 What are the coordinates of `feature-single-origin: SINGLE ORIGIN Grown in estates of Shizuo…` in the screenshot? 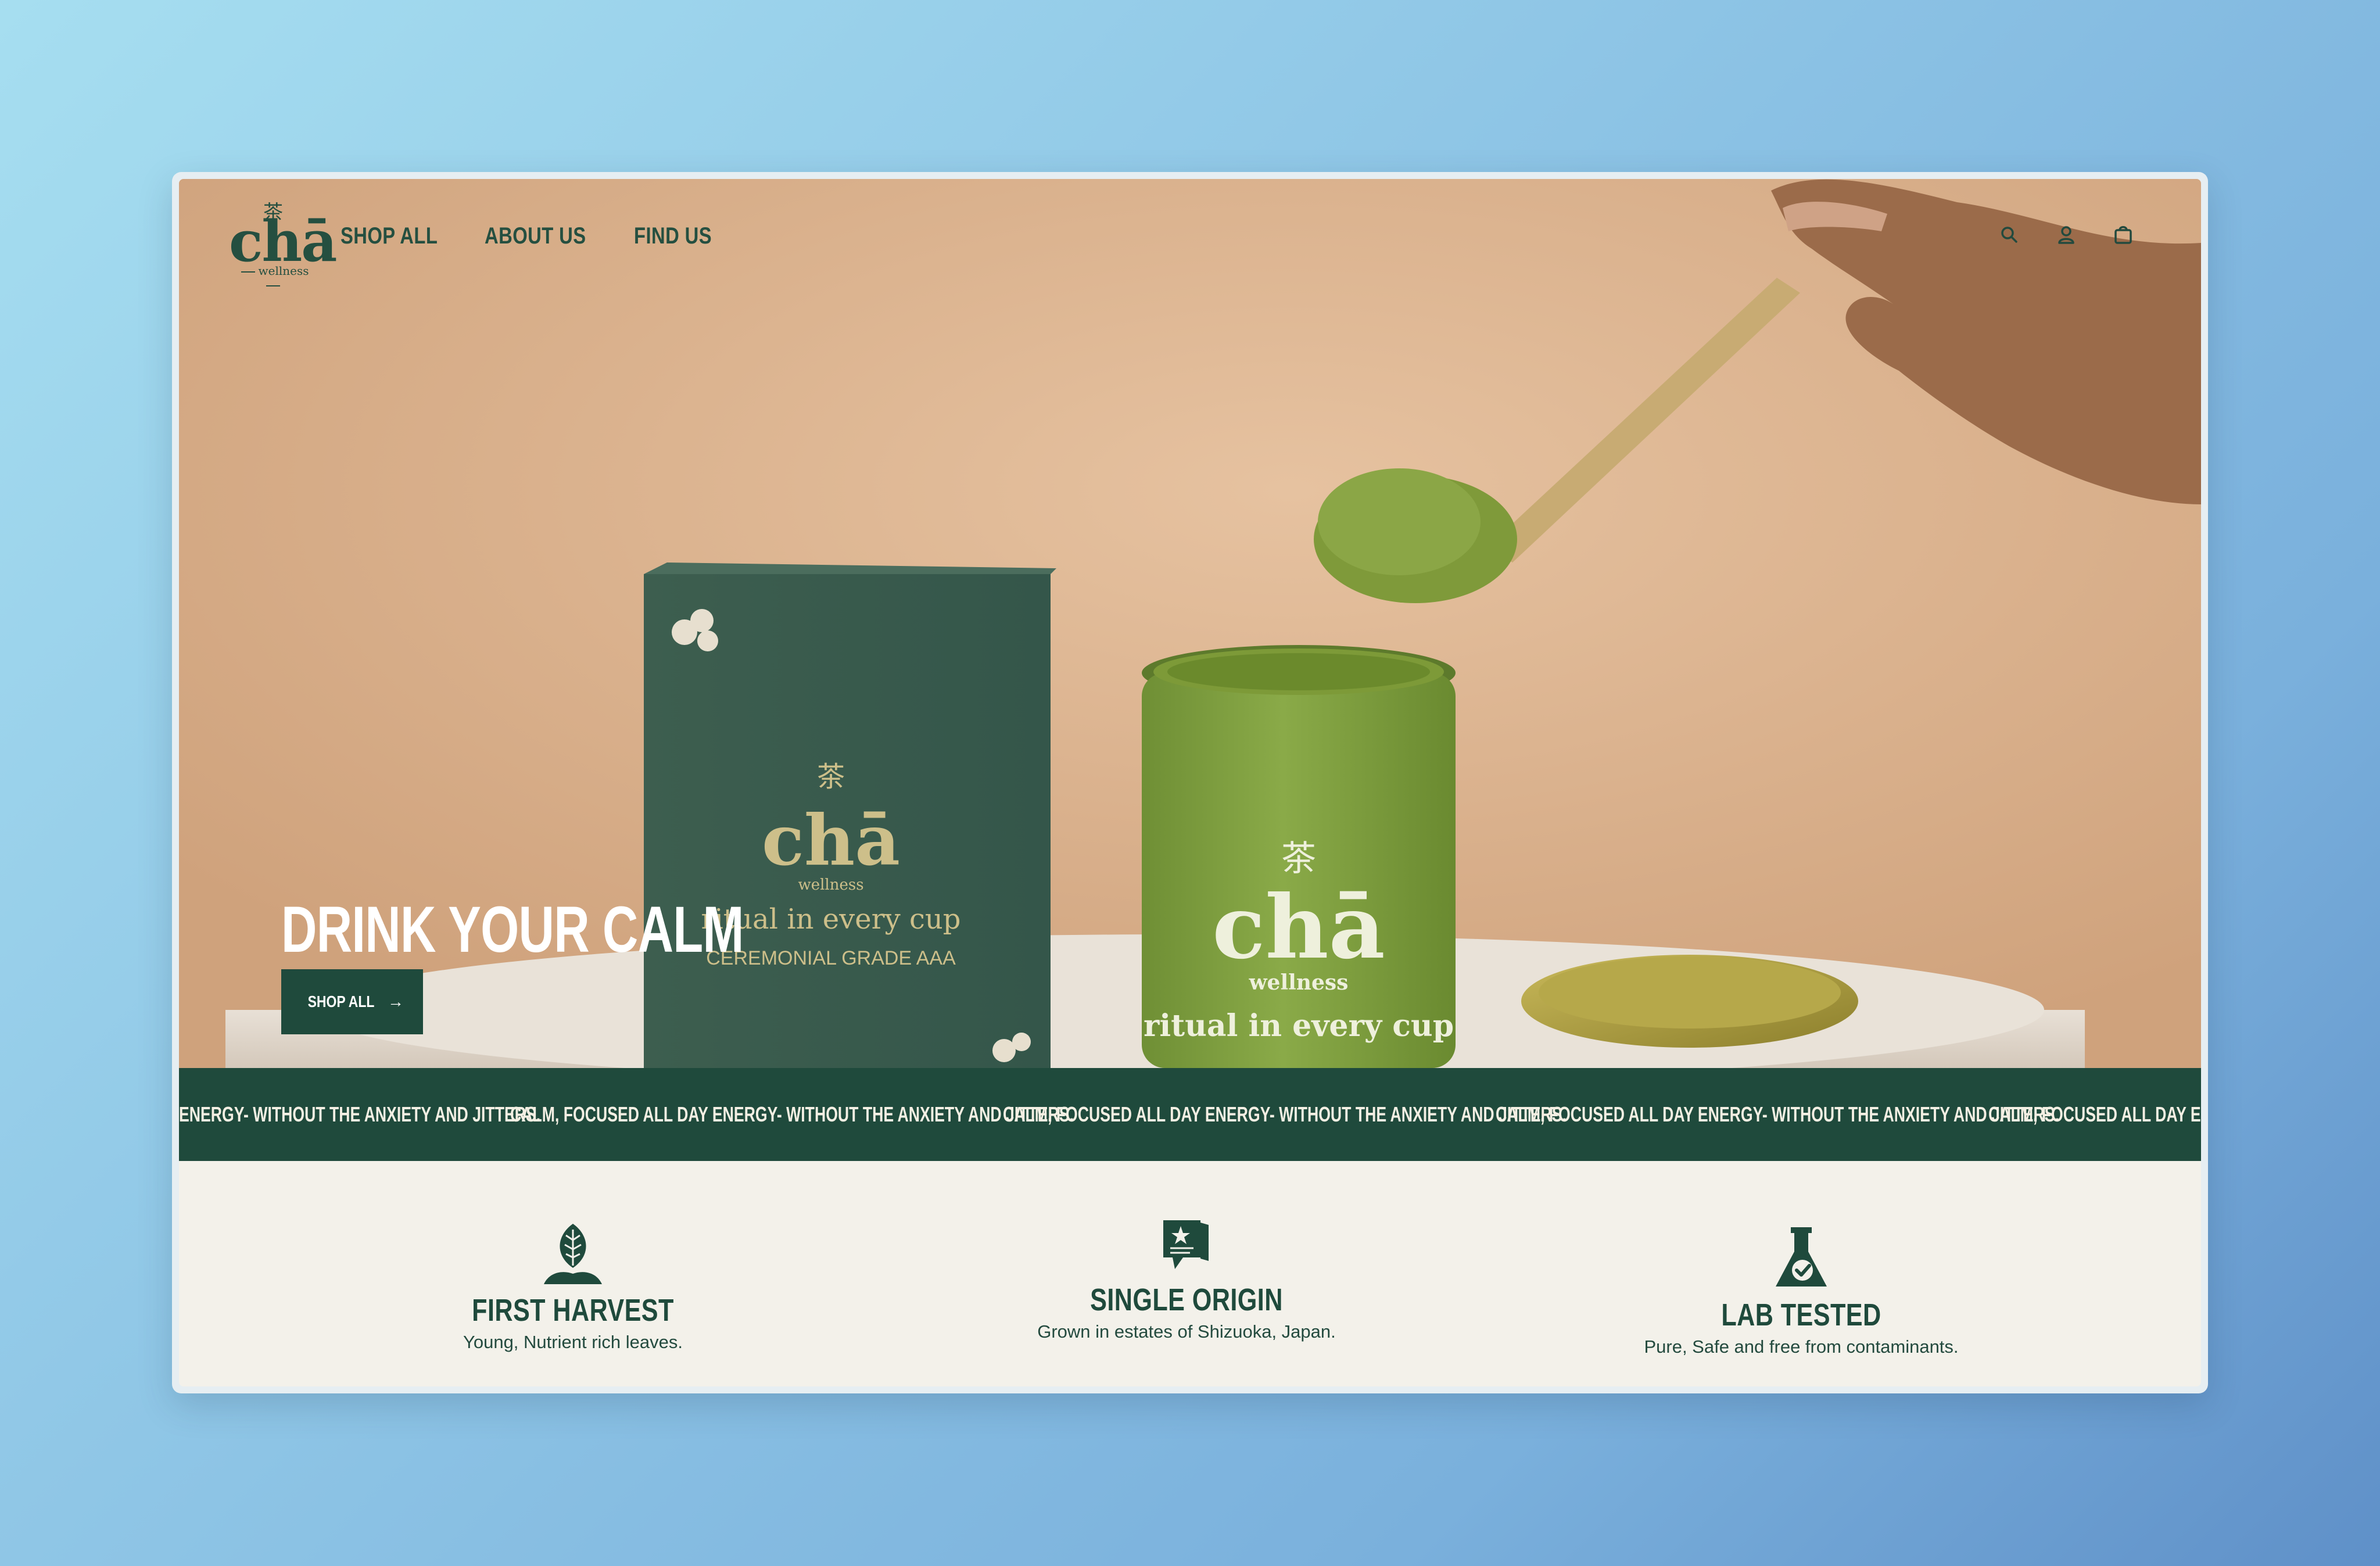 It's located at (1186, 1279).